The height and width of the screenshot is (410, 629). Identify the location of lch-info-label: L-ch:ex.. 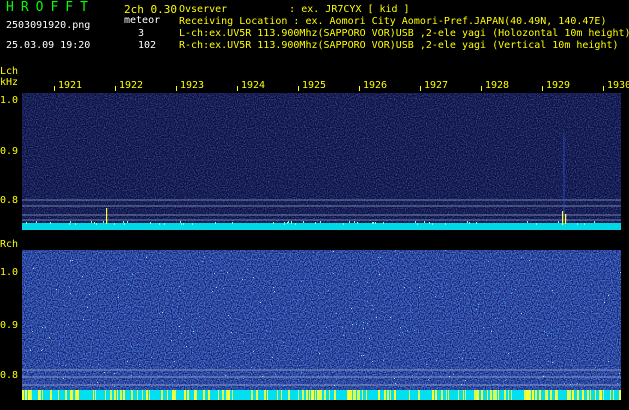
(203, 33).